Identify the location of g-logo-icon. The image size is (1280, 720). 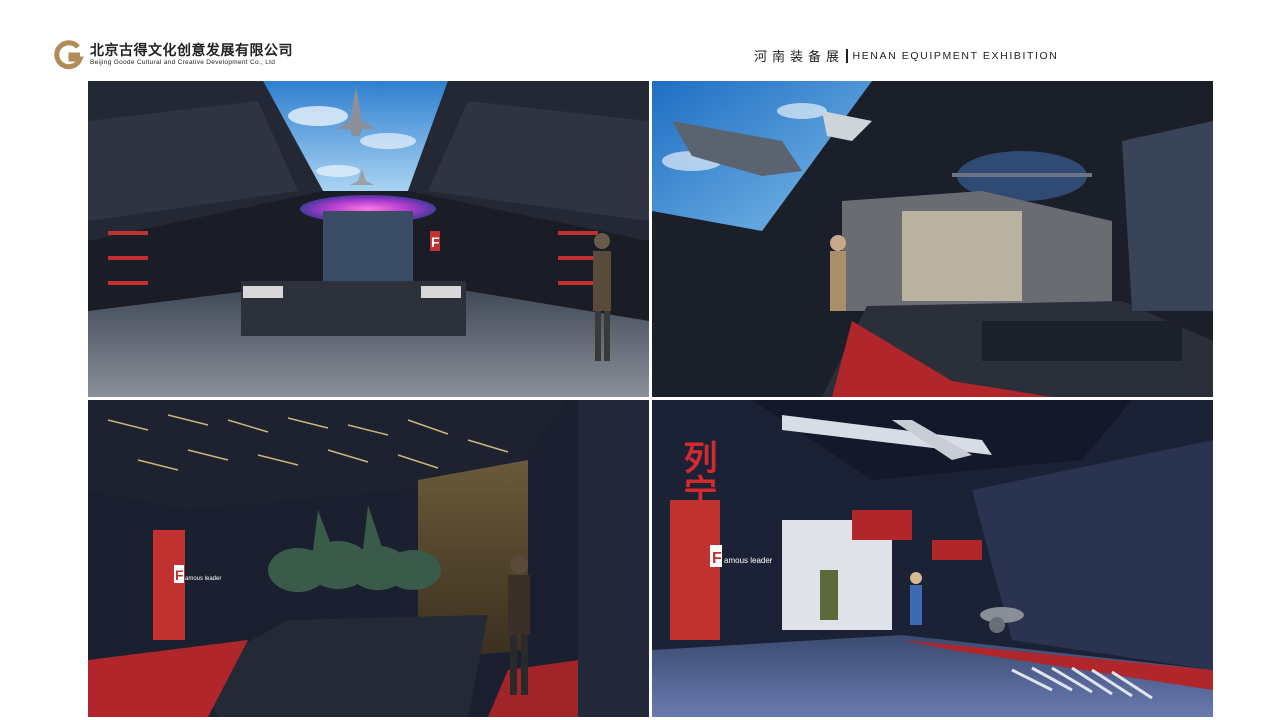
(69, 55).